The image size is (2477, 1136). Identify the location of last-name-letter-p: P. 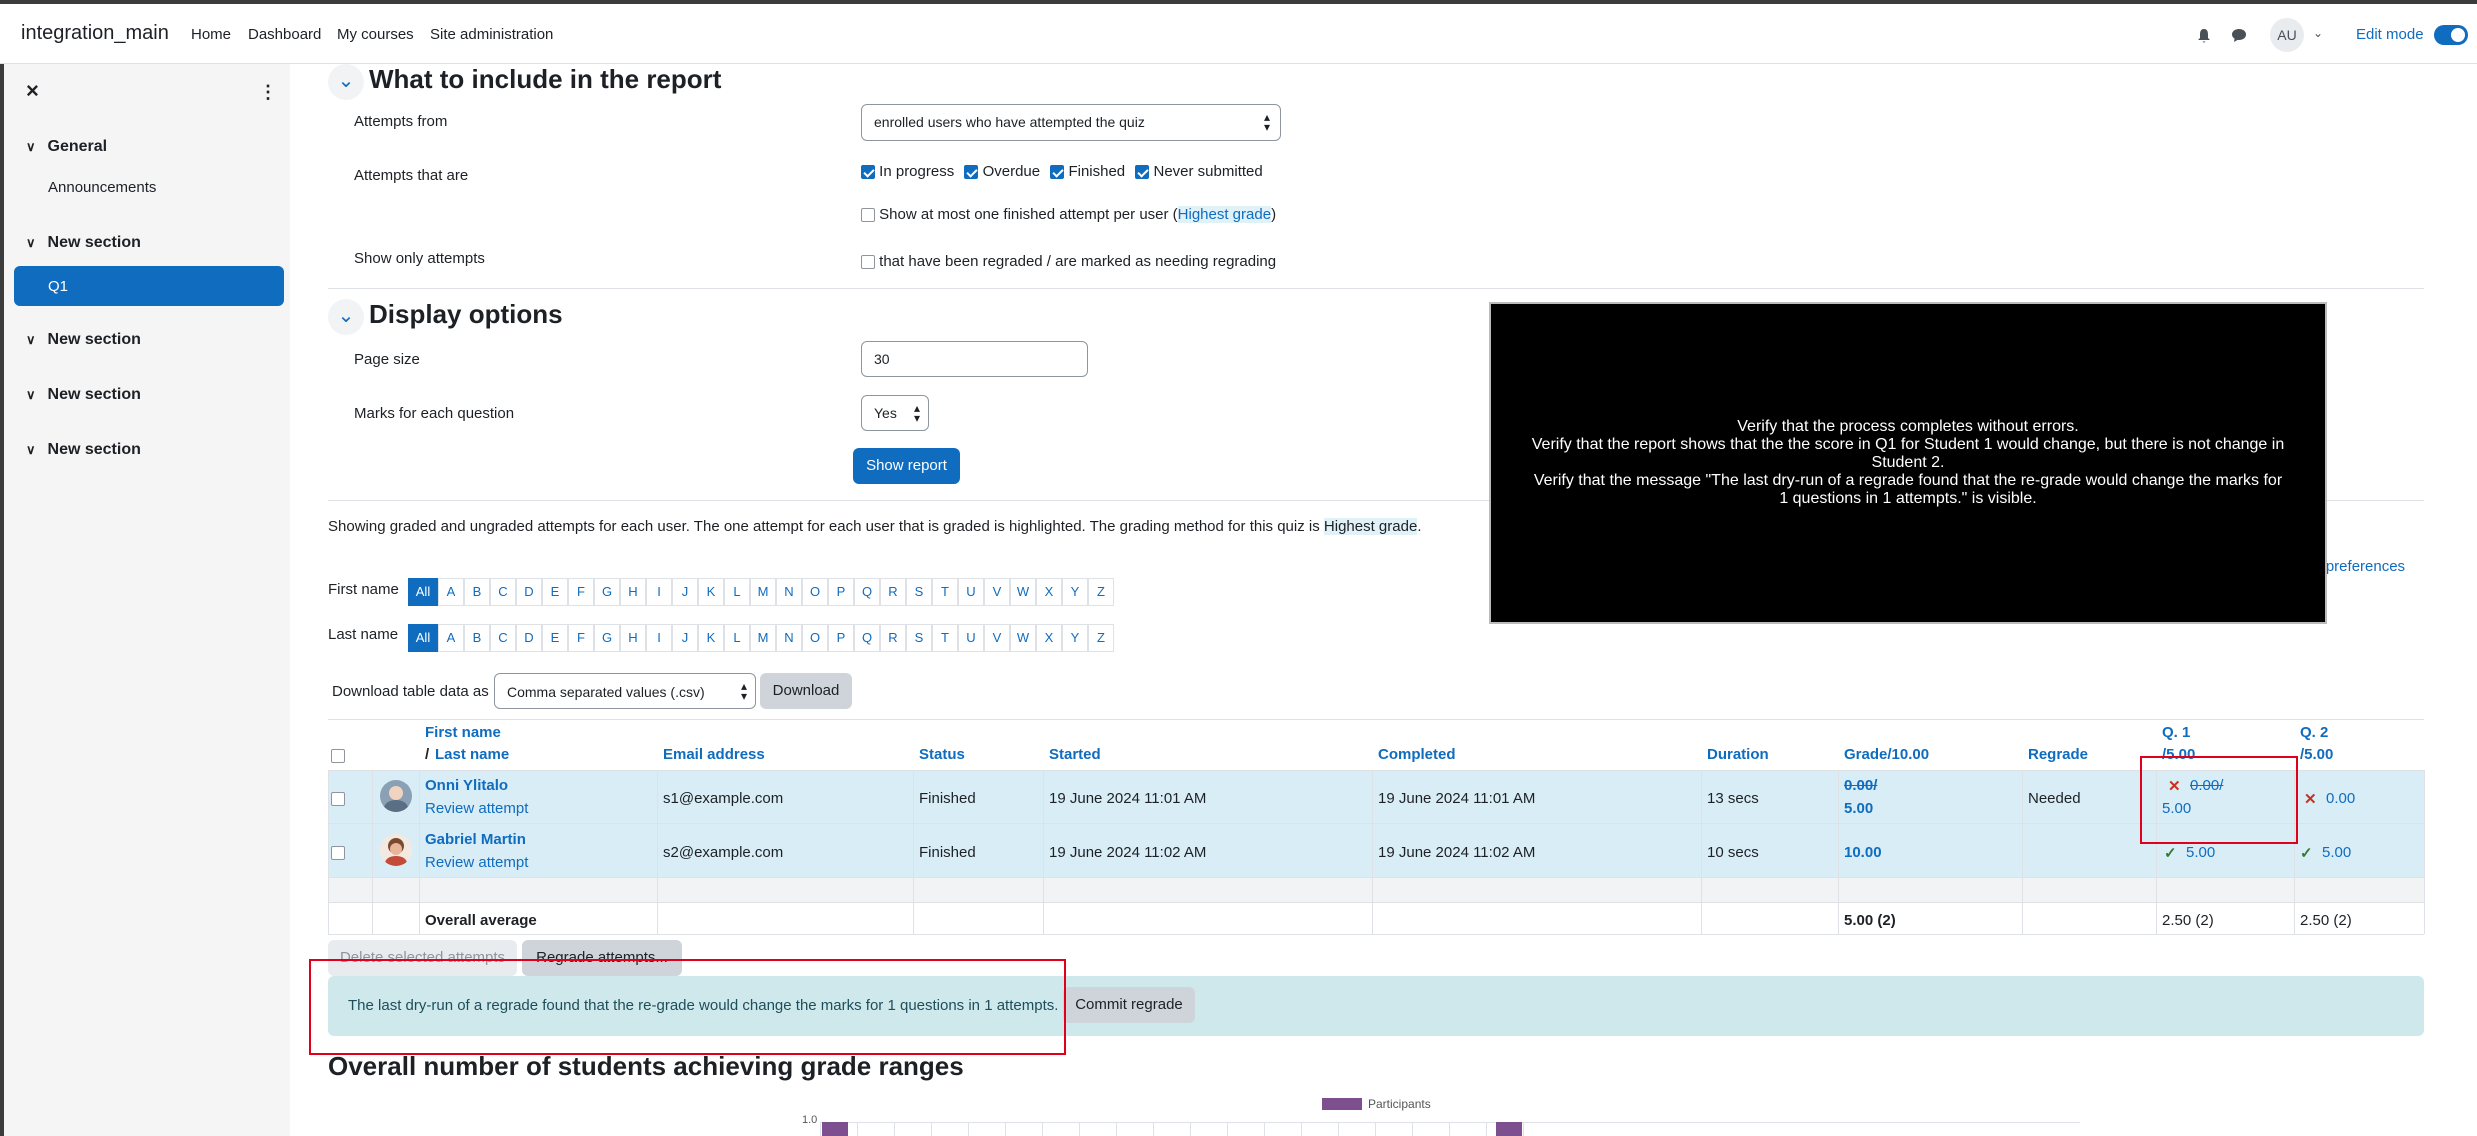
(841, 638).